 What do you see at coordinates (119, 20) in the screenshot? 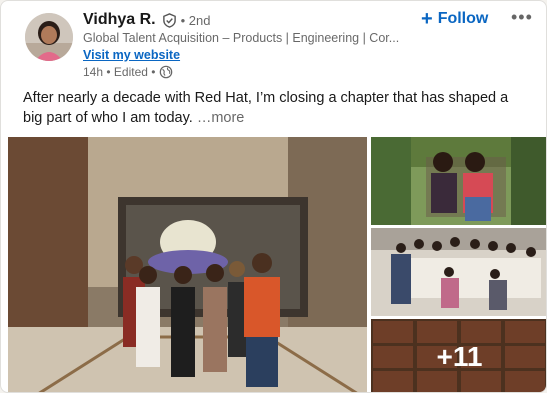
I see `author-name: Vidhya R.` at bounding box center [119, 20].